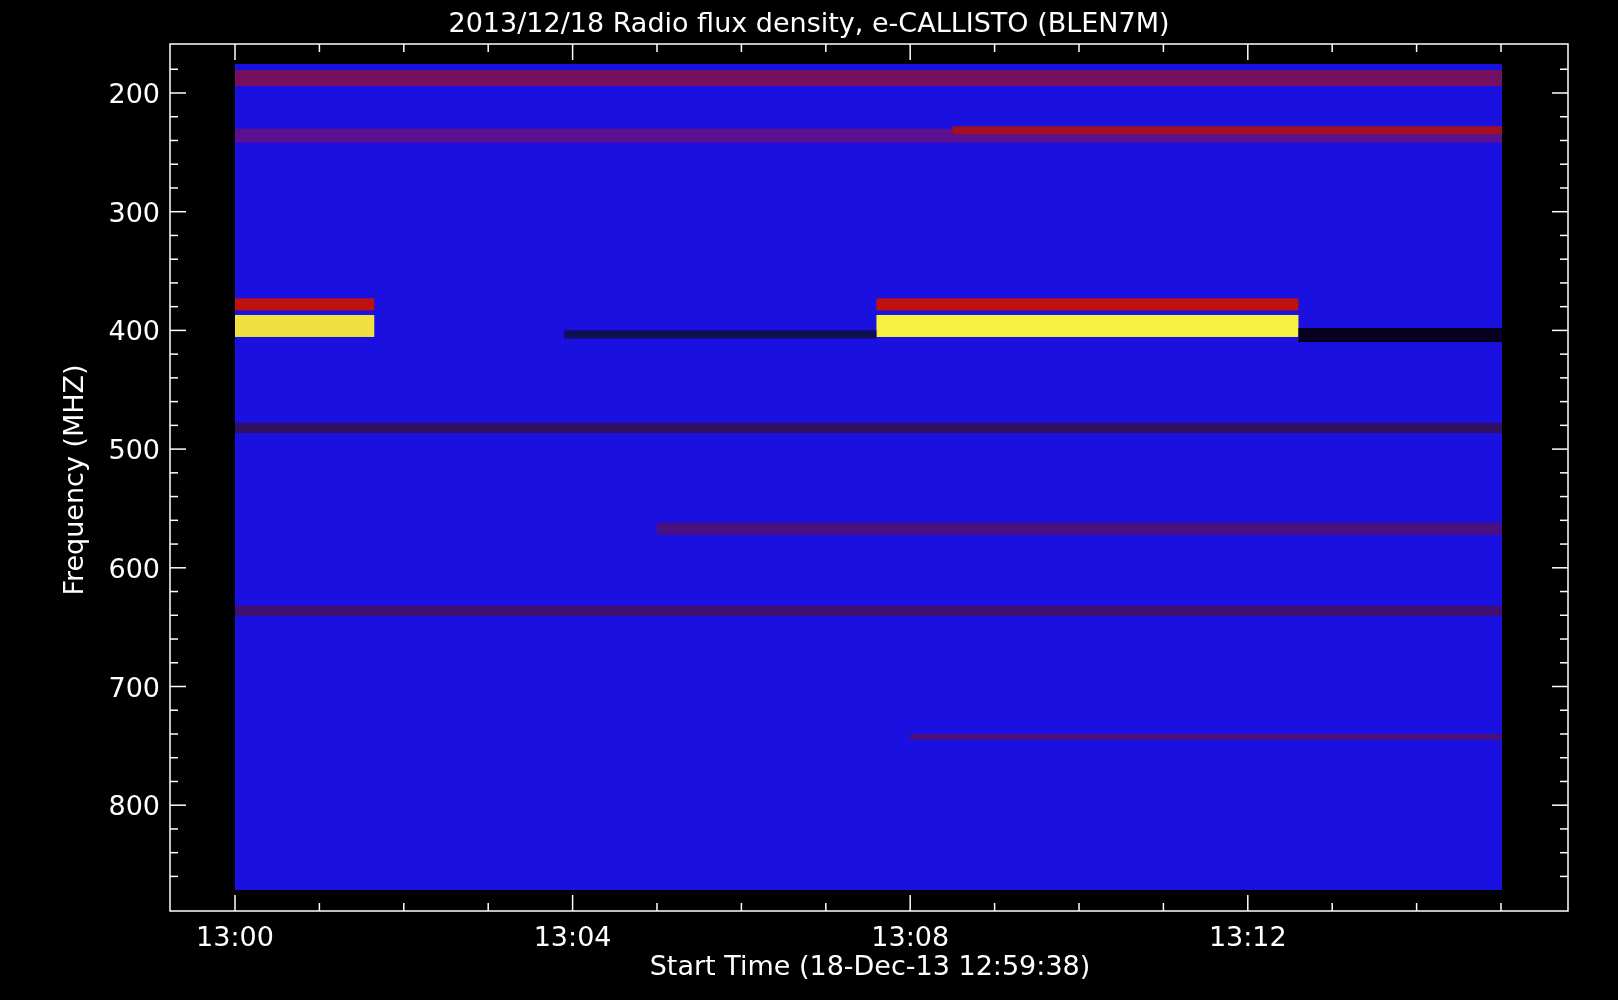 This screenshot has height=1000, width=1618. What do you see at coordinates (235, 936) in the screenshot?
I see `x-tick-label: 13:00` at bounding box center [235, 936].